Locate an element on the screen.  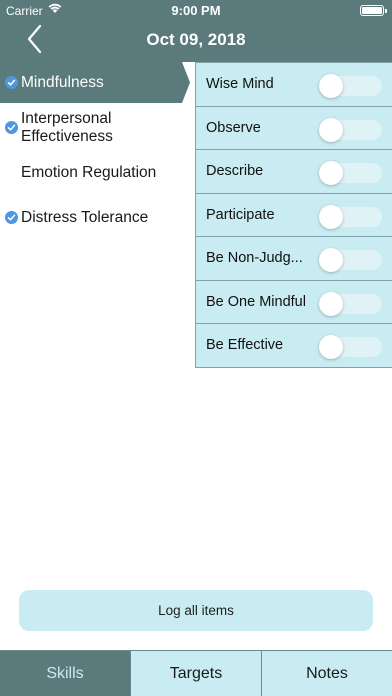
status-time: 9:00 PM is located at coordinates (196, 10).